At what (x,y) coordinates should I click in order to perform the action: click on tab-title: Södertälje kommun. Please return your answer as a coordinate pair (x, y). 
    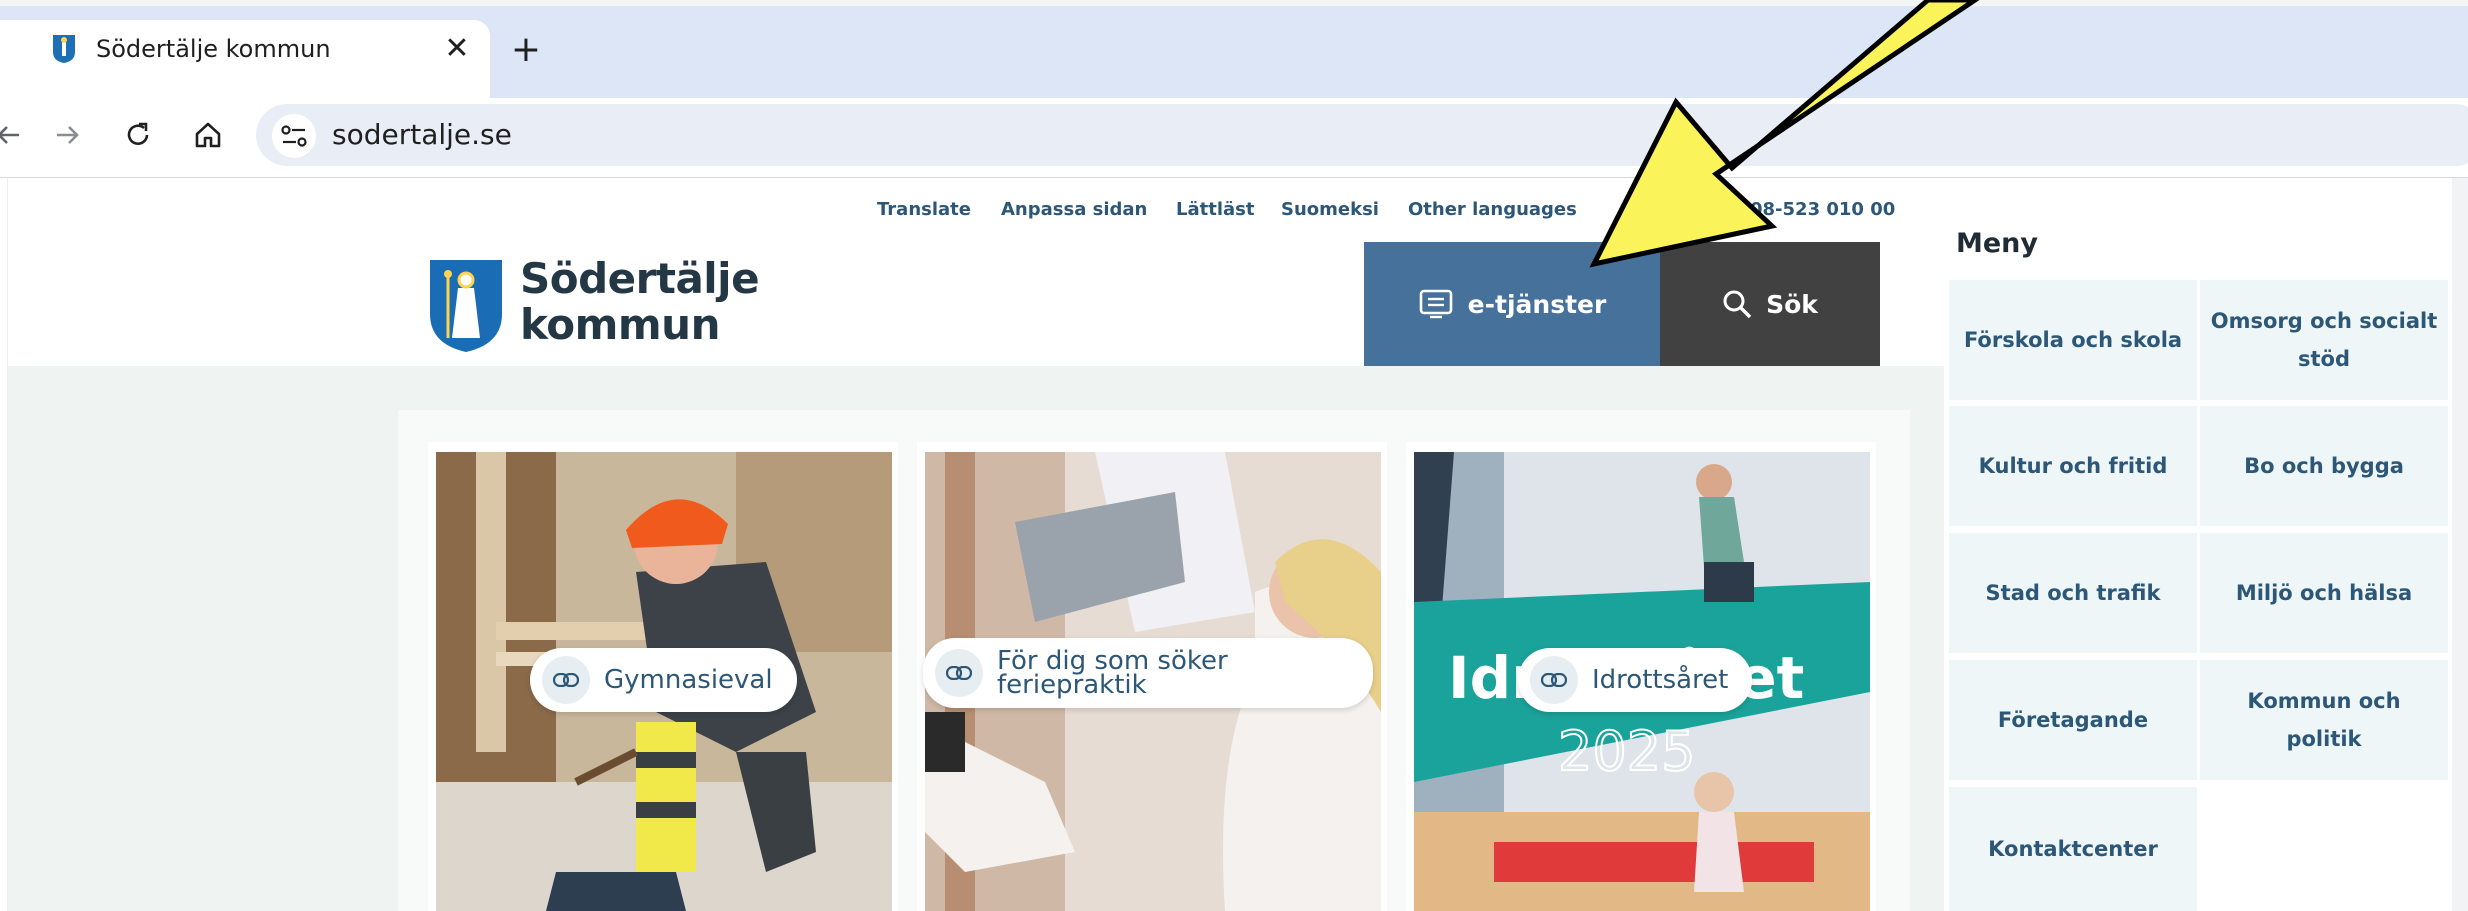
    Looking at the image, I should click on (213, 49).